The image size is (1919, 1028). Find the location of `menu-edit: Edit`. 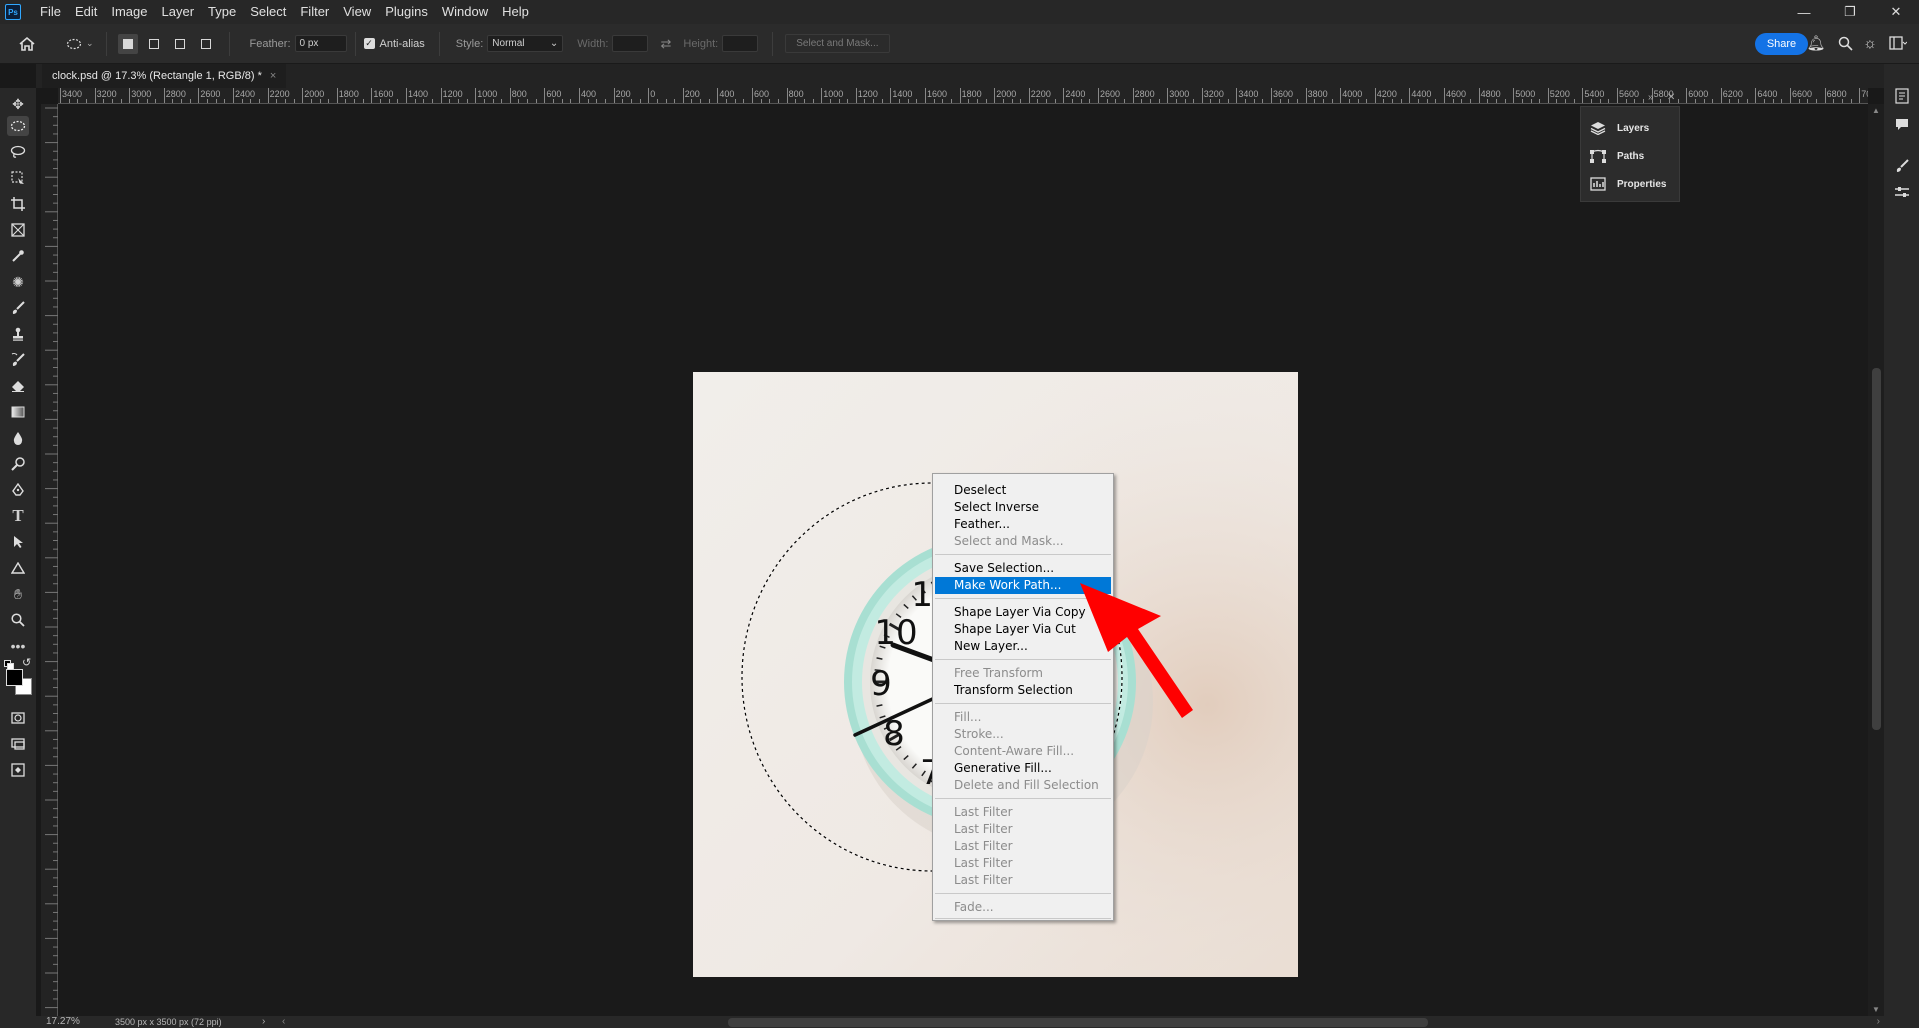

menu-edit: Edit is located at coordinates (86, 12).